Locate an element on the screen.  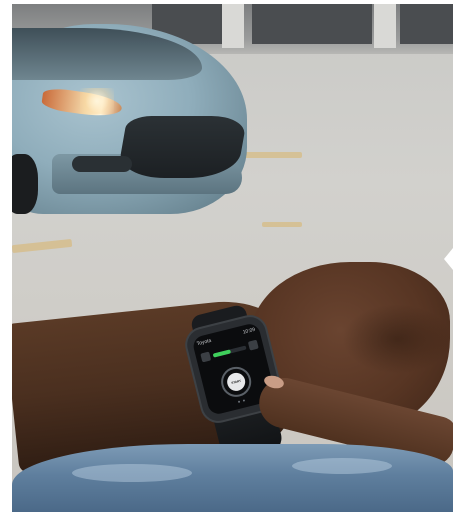
status-bar is located at coordinates (229, 351).